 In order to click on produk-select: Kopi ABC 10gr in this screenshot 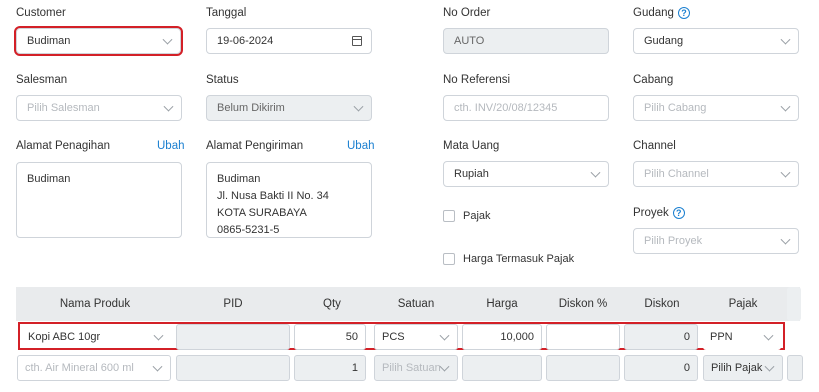, I will do `click(96, 337)`.